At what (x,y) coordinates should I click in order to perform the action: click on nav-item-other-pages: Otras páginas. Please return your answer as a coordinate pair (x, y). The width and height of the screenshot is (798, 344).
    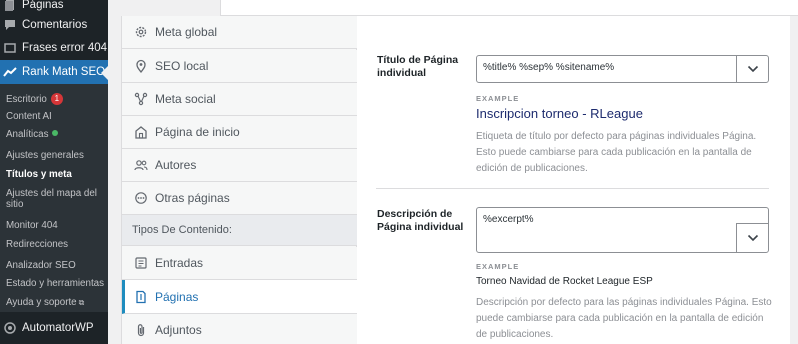
    Looking at the image, I should click on (239, 198).